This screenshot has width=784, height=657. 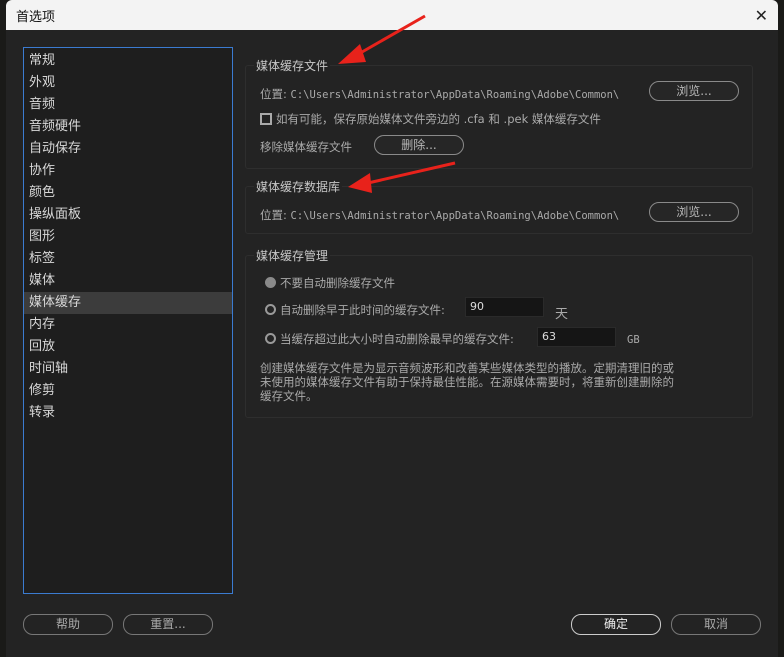 I want to click on annotation-arrows, so click(x=397, y=103).